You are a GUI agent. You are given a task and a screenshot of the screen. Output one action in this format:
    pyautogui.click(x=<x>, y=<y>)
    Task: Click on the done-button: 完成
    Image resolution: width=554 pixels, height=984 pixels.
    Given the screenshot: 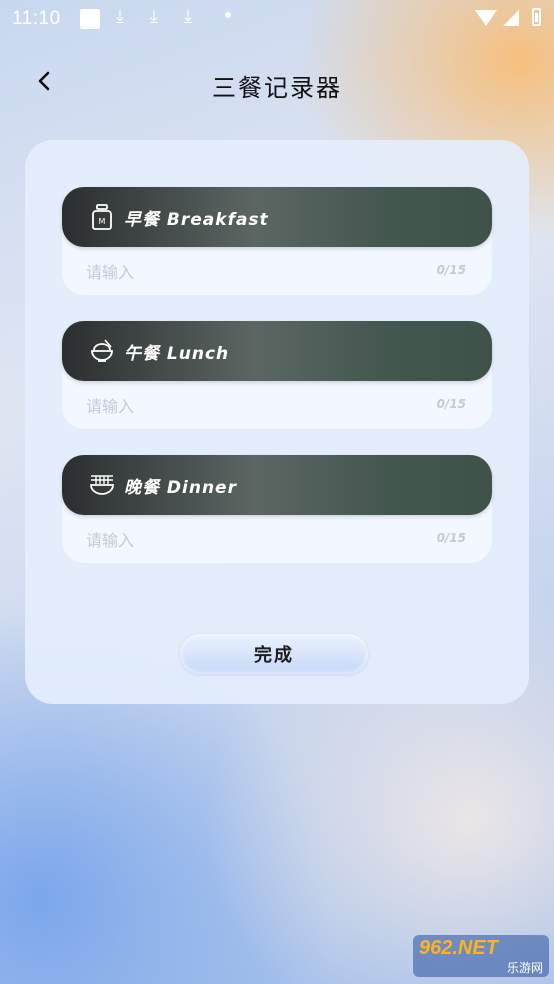 What is the action you would take?
    pyautogui.click(x=274, y=654)
    